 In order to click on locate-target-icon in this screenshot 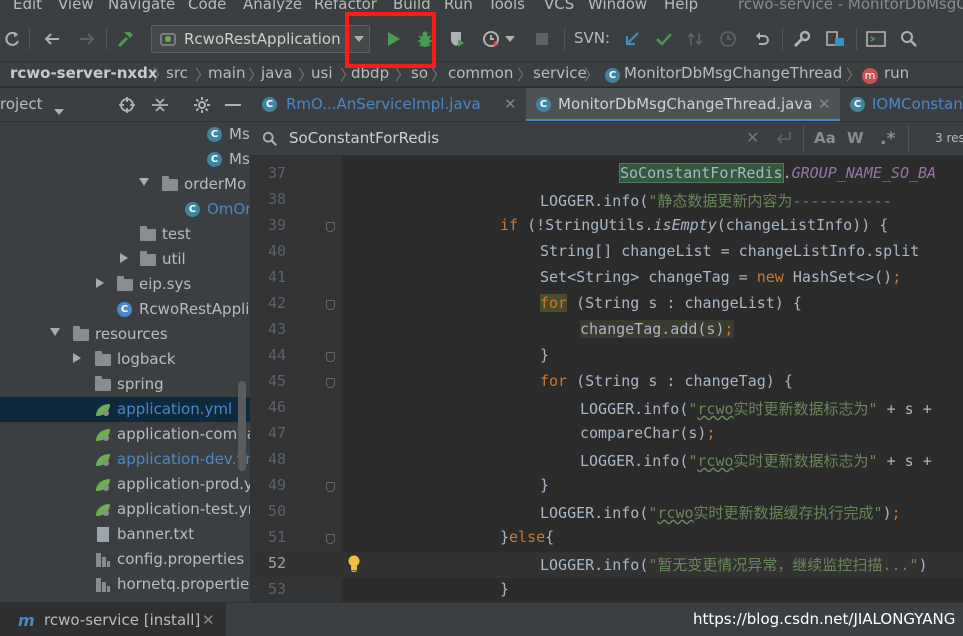, I will do `click(127, 107)`.